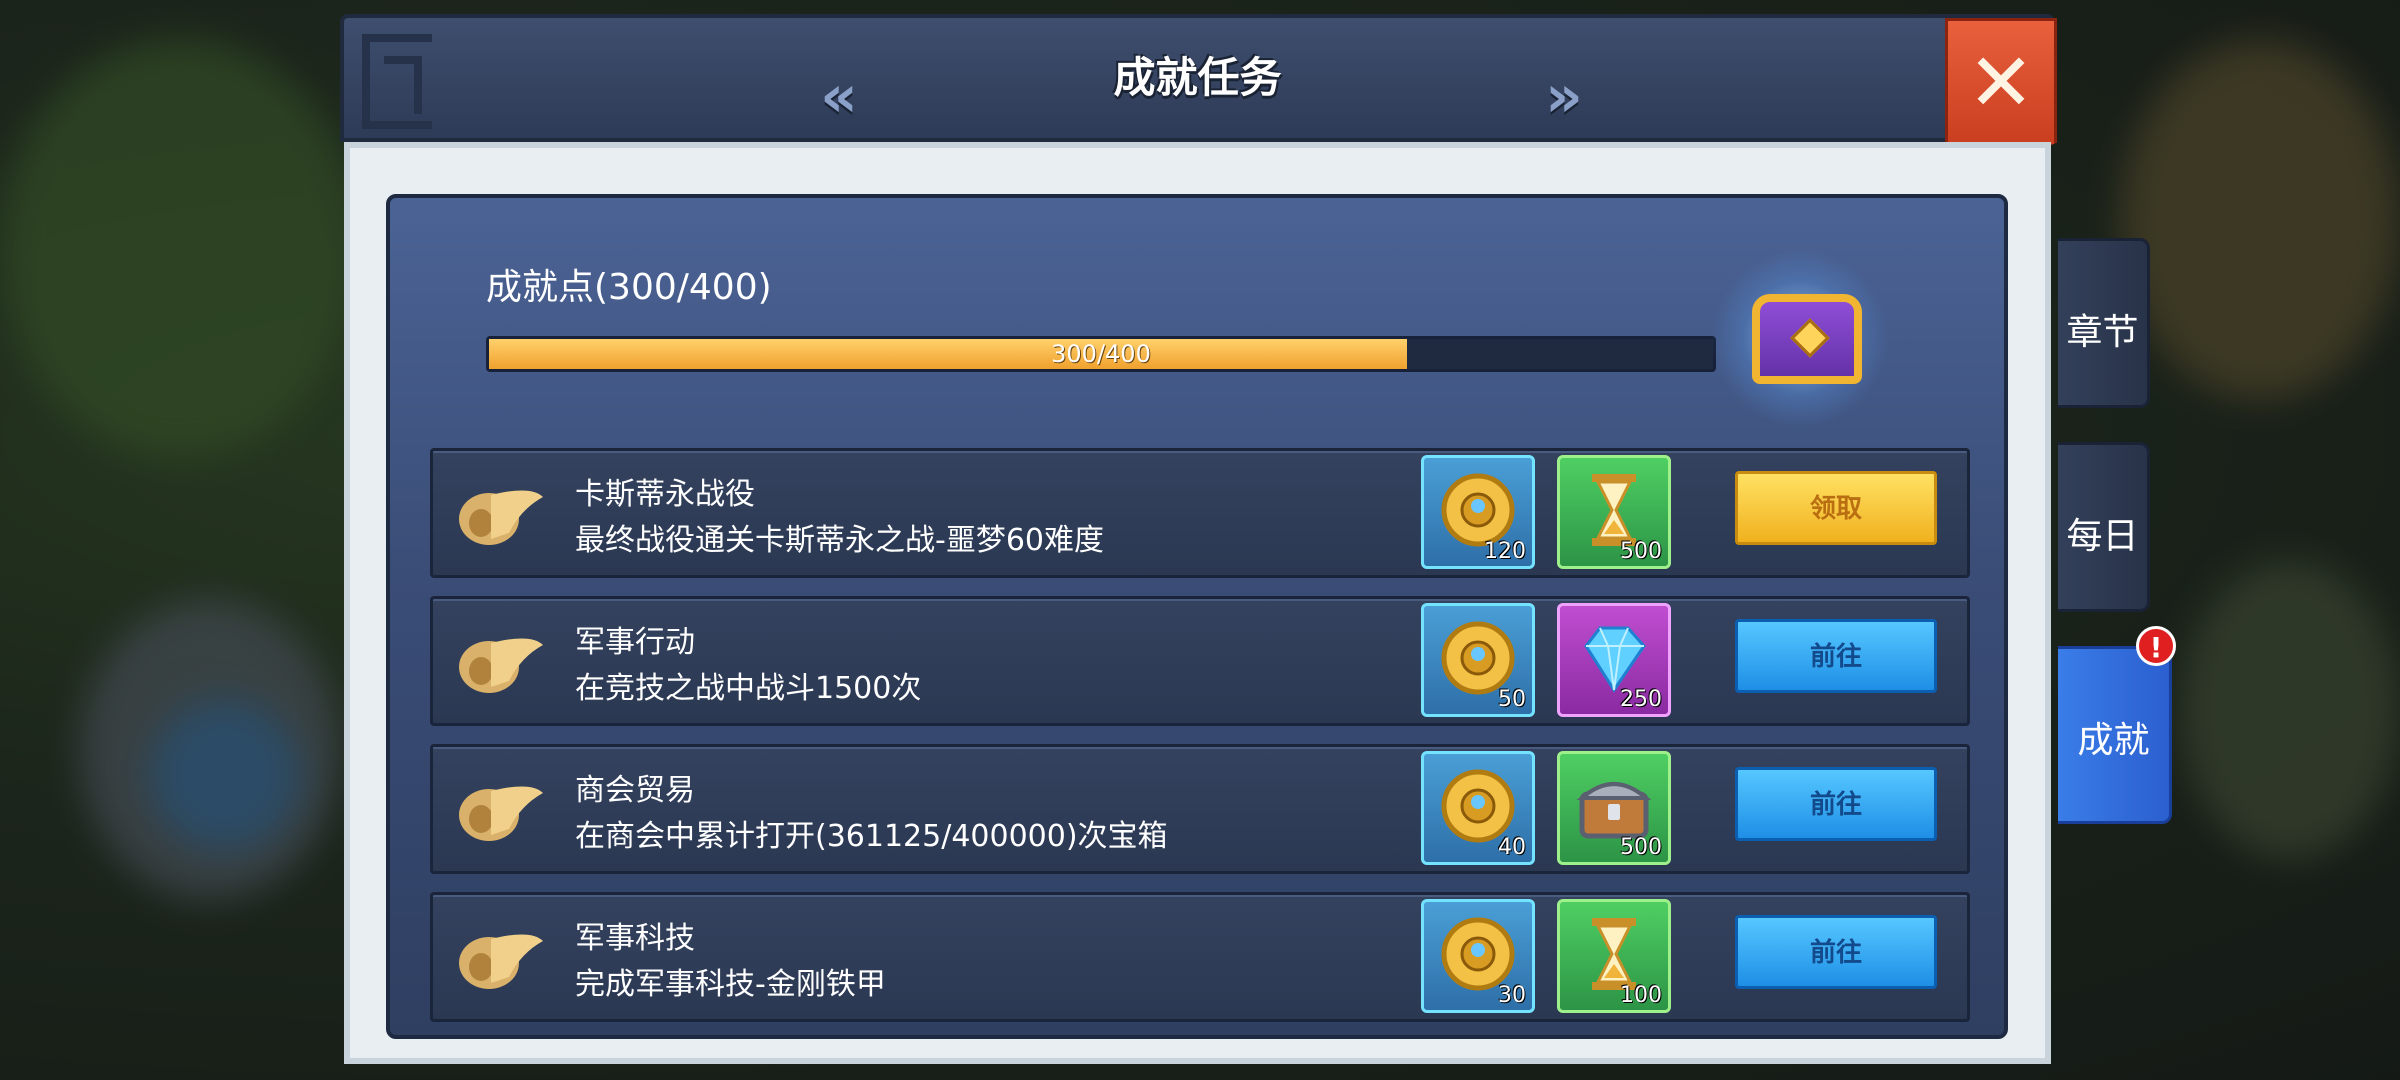 This screenshot has width=2400, height=1080. I want to click on double-chevron-right-icon: », so click(1564, 96).